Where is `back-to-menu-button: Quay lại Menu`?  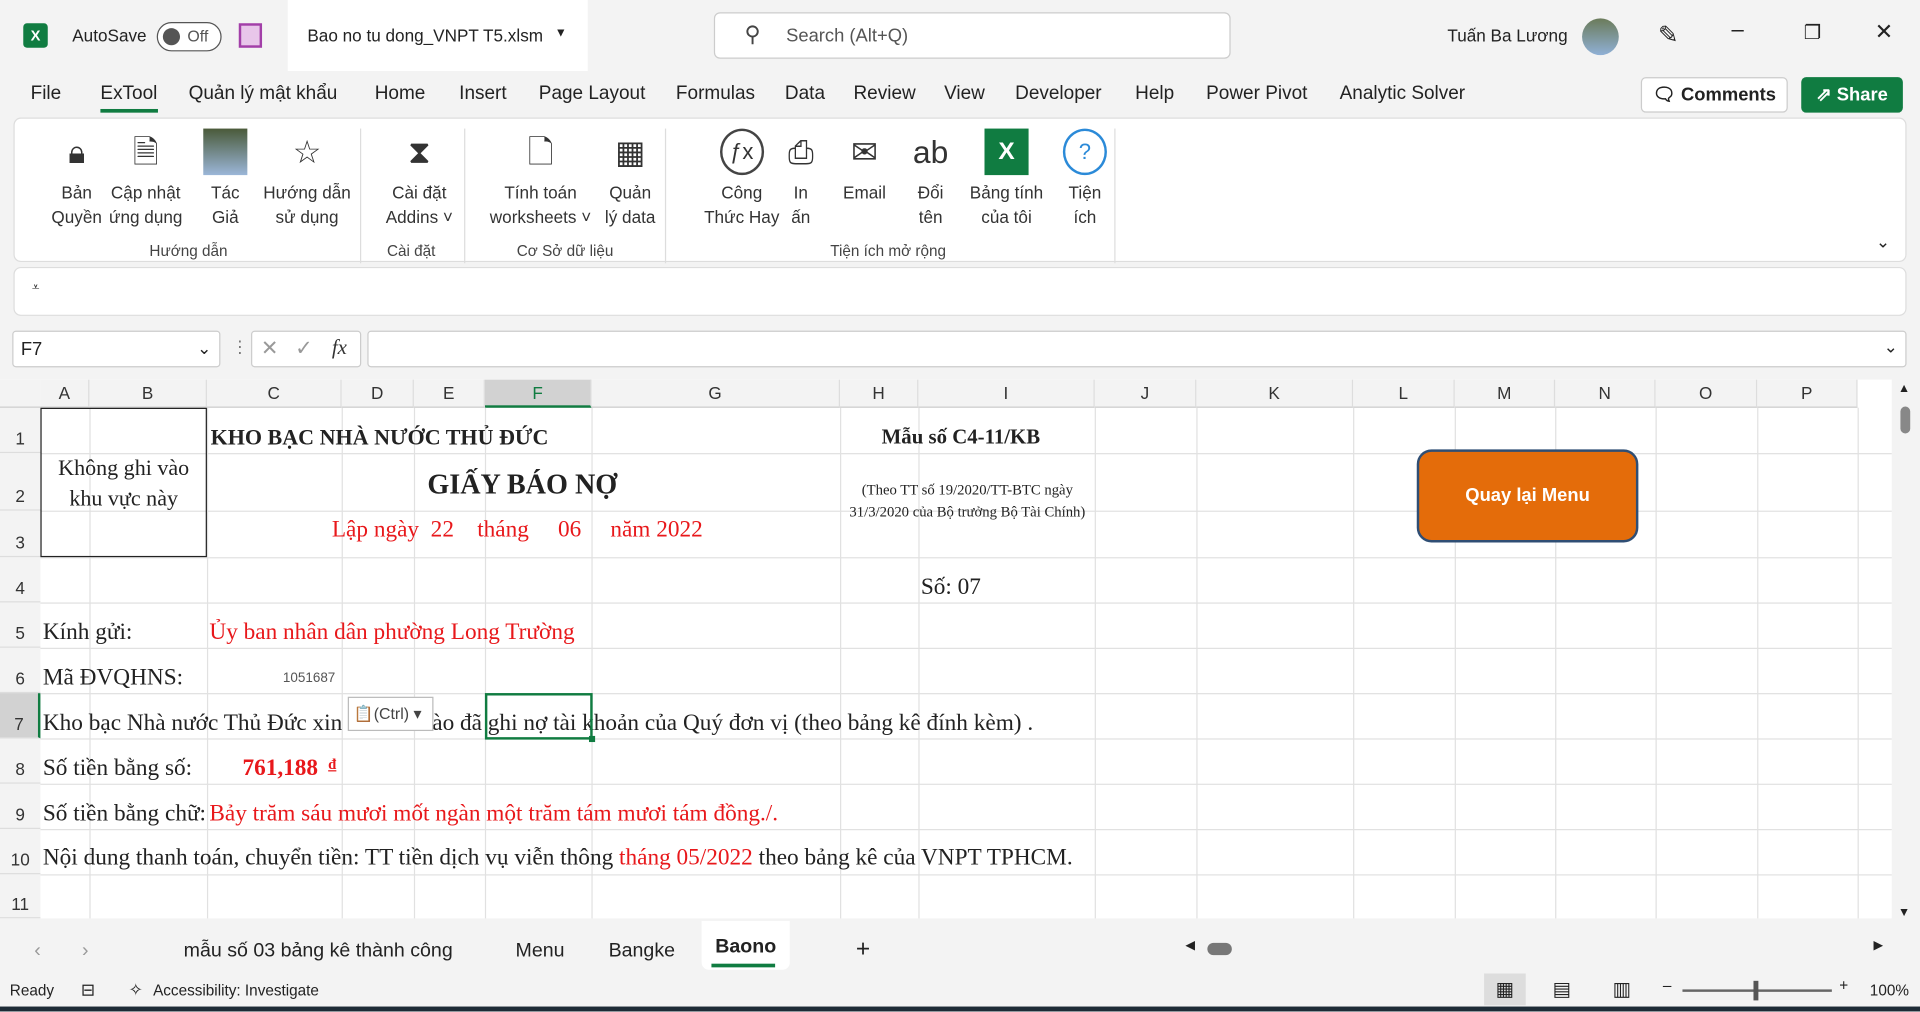 back-to-menu-button: Quay lại Menu is located at coordinates (1527, 496).